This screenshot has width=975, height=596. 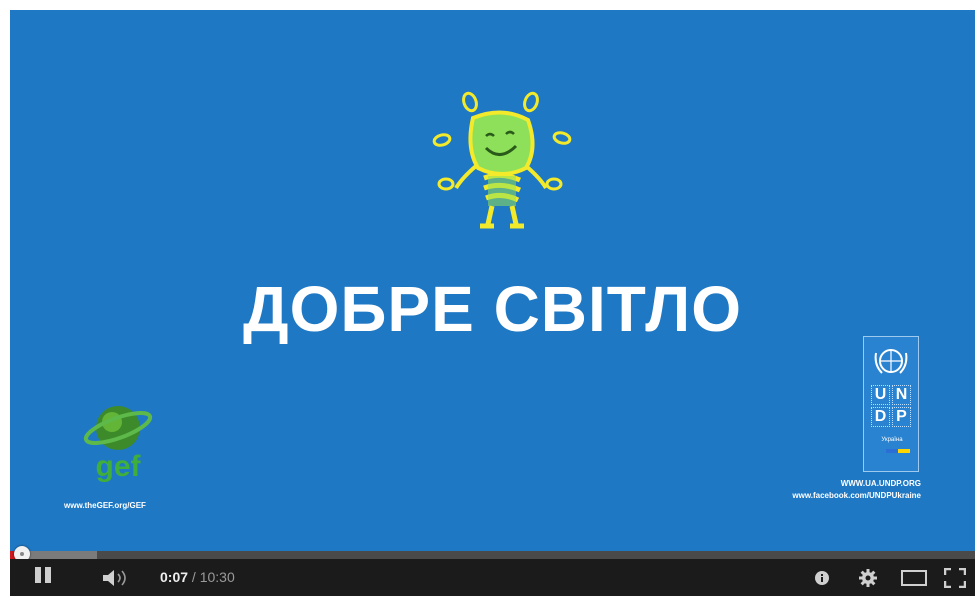 What do you see at coordinates (880, 417) in the screenshot?
I see `undp-letter: D` at bounding box center [880, 417].